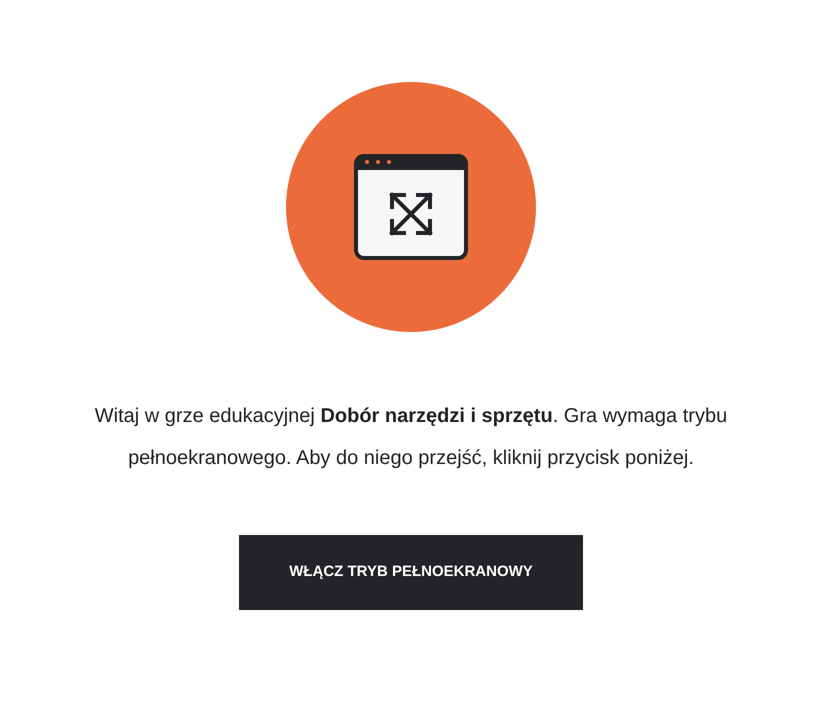 This screenshot has height=707, width=822. I want to click on intro-paragraph: Witaj w grze edukacyjnej Dobór narzędzi i sprzętu. Gra wymaga trybu pełnoekranowego. Aby do niego przejść, kliknij przycisk poniżej., so click(411, 437).